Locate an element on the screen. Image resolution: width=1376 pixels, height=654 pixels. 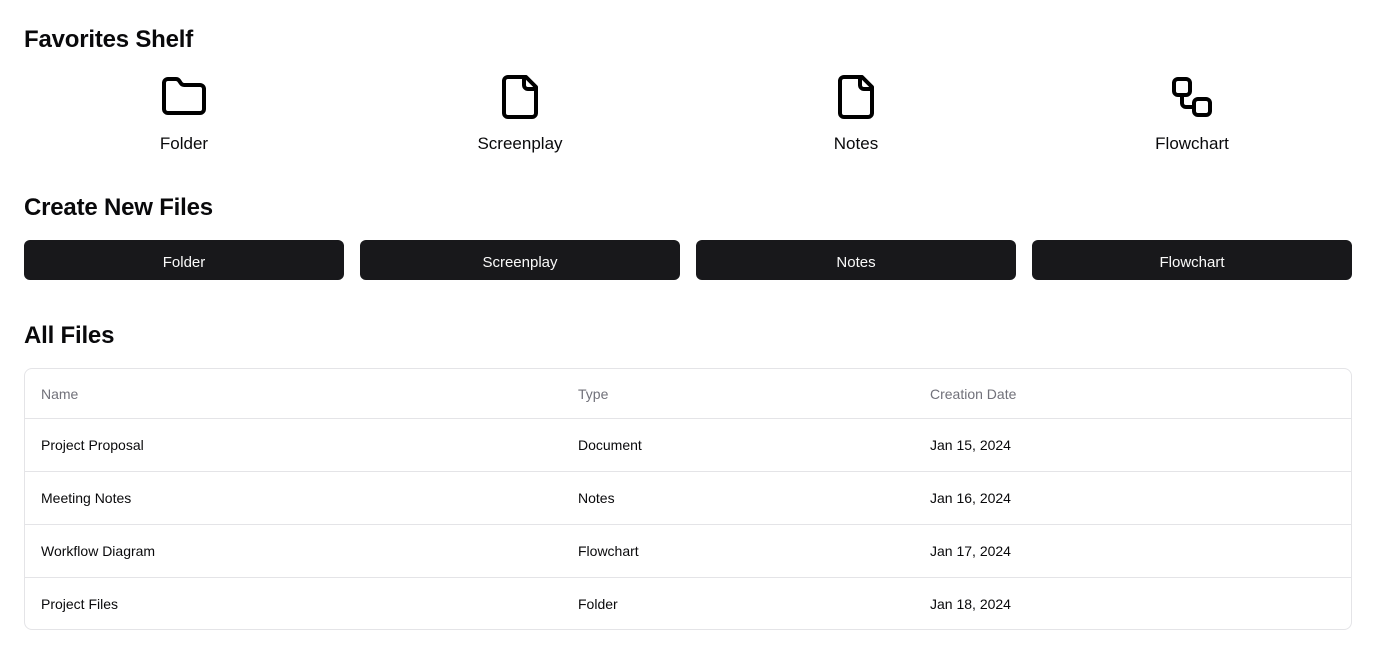
favorite-notes: Notes is located at coordinates (856, 115).